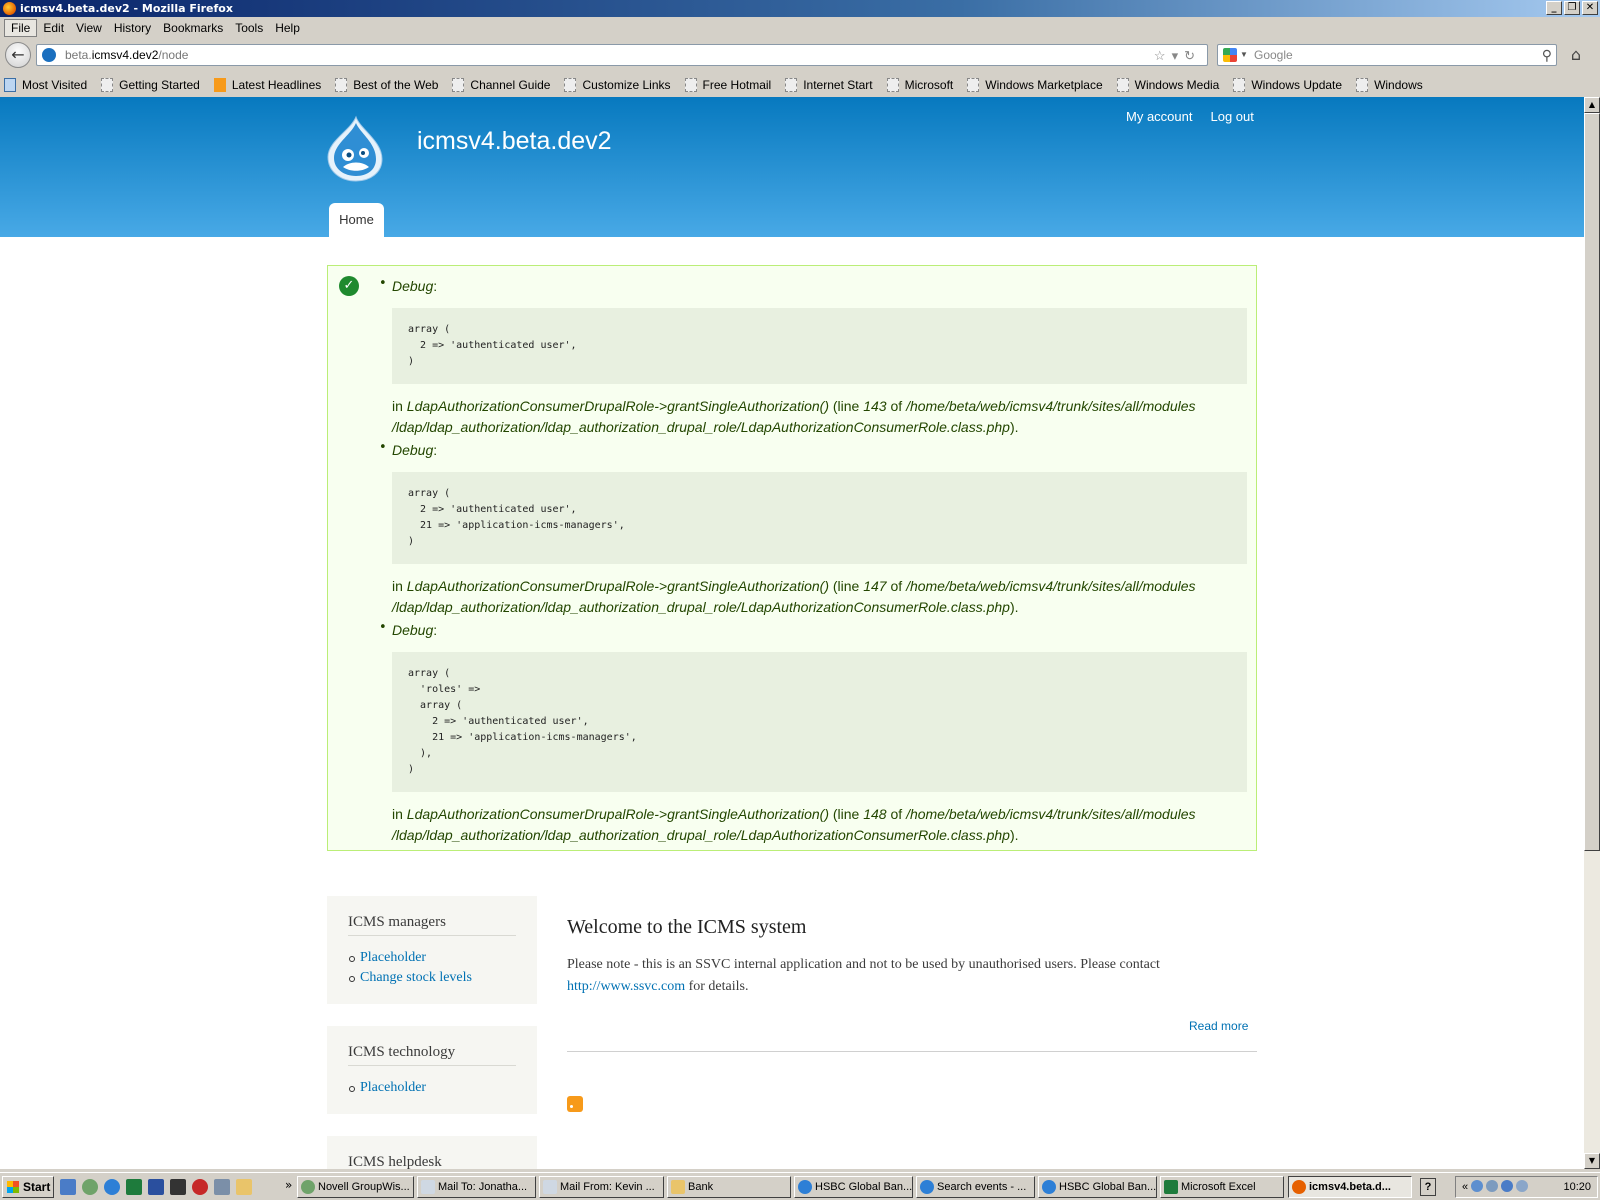  I want to click on minimize-button: _, so click(1554, 8).